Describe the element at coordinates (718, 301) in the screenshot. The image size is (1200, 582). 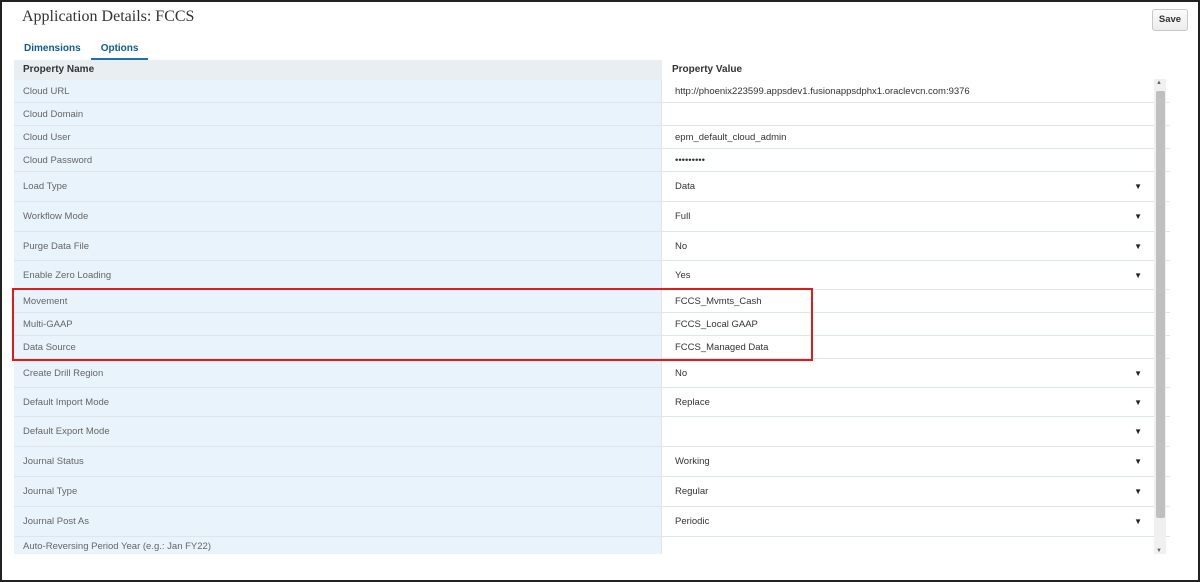
I see `property-value-text: FCCS_Mvmts_Cash` at that location.